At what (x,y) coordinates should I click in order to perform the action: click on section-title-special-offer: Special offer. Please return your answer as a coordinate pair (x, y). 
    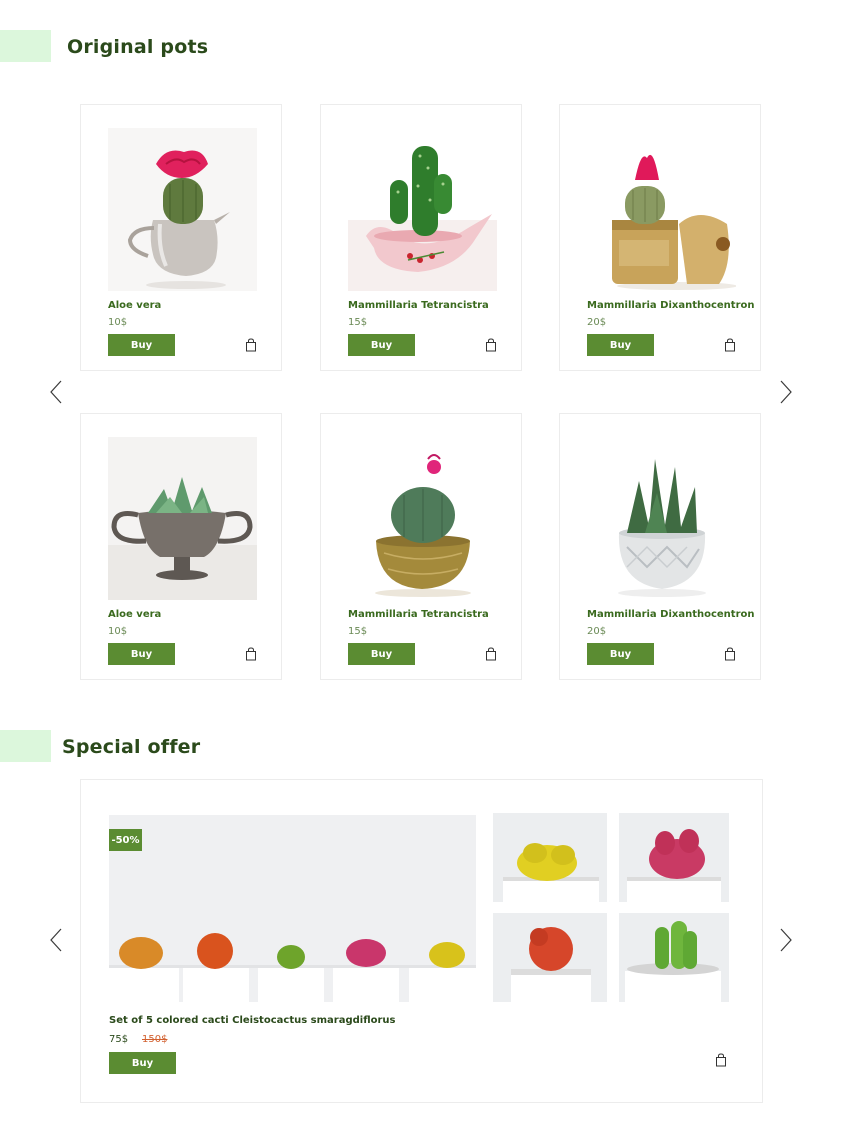
    Looking at the image, I should click on (131, 747).